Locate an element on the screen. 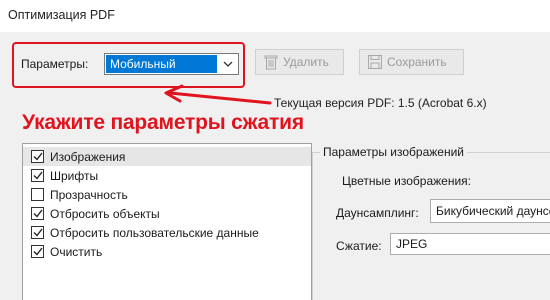  params-dropdown-value: Мобильный is located at coordinates (161, 64).